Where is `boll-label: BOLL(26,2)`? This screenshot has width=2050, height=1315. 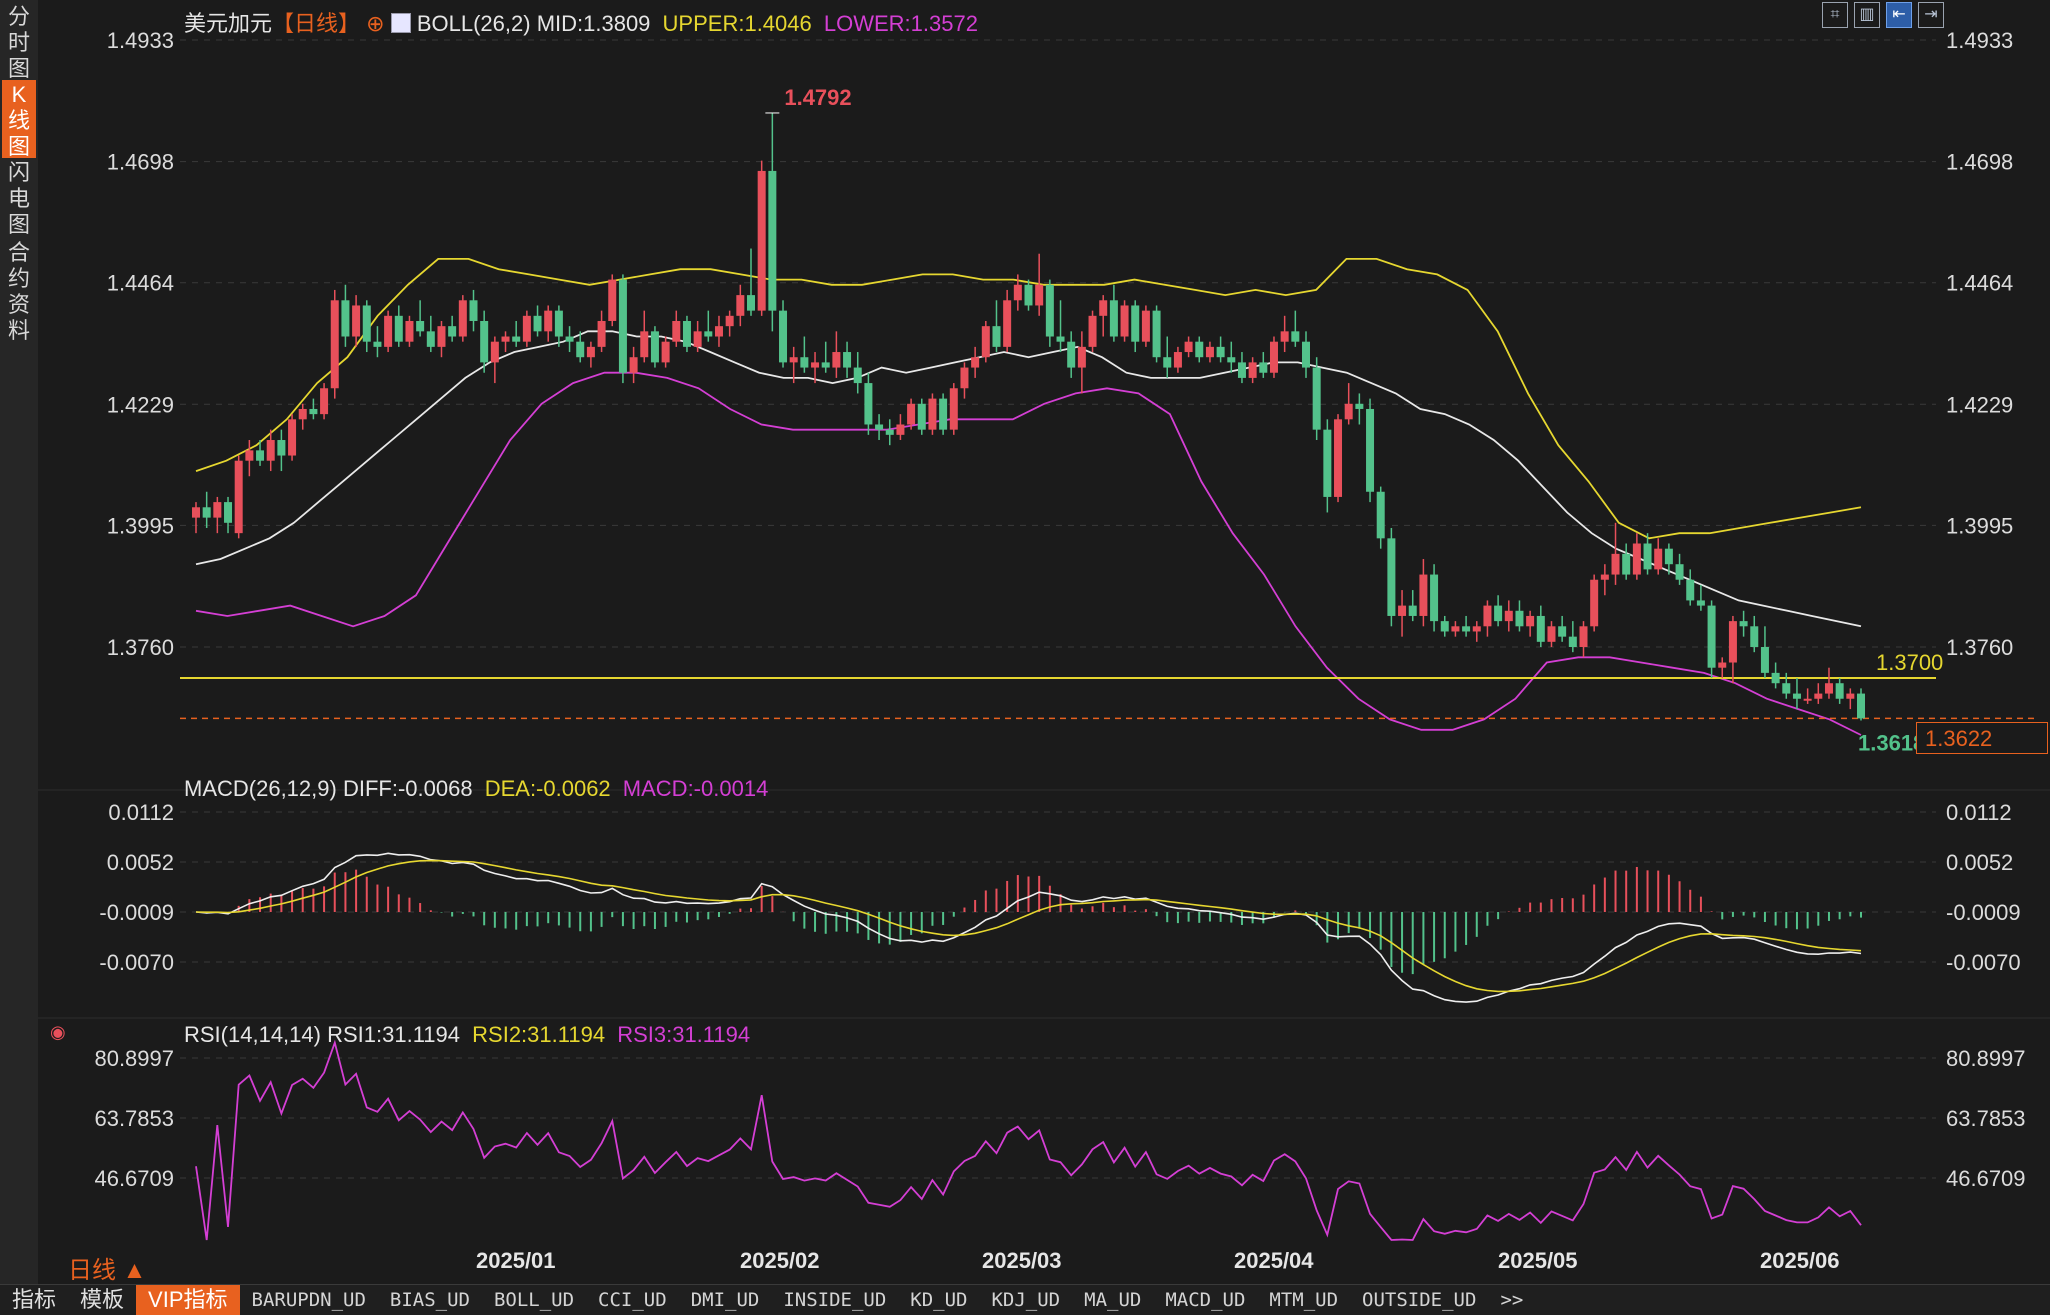
boll-label: BOLL(26,2) is located at coordinates (473, 23).